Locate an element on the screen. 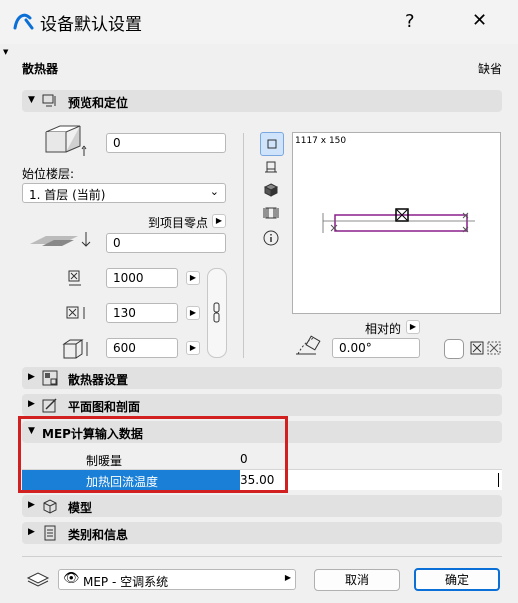  layer-value: MEP - 空调系统 is located at coordinates (126, 582).